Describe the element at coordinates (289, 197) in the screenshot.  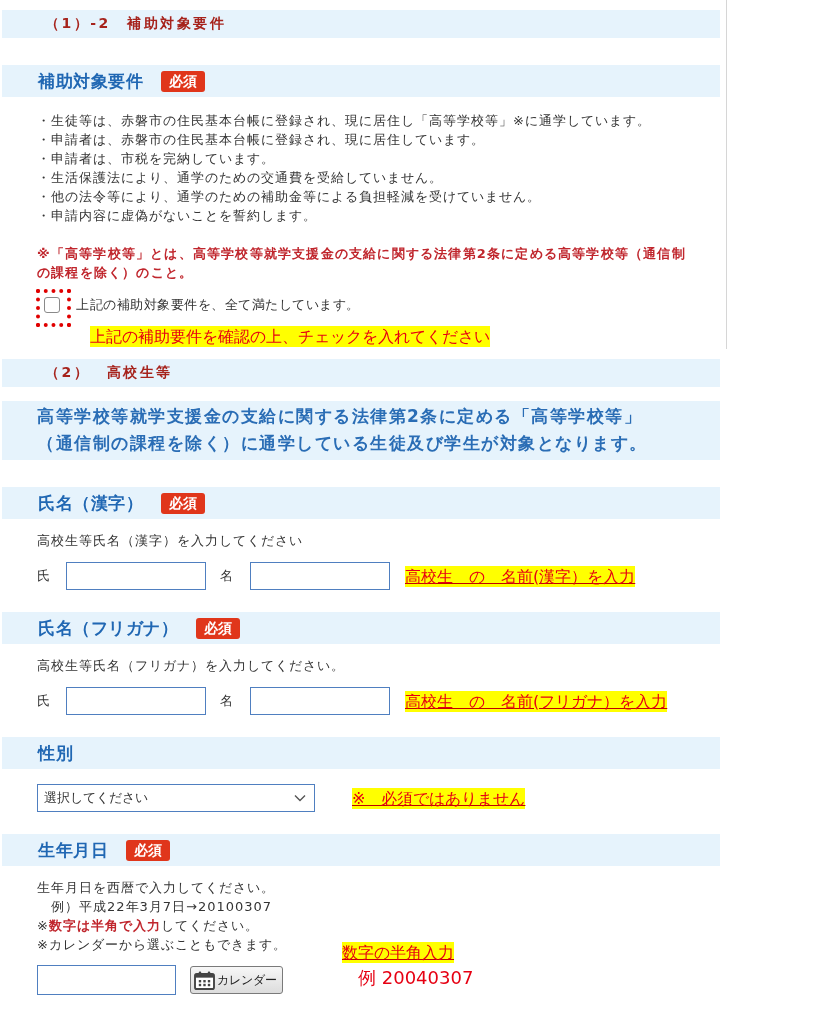
I see `requirement-item: ・他の法令等により、通学のための補助金等による負担軽減を受けていません。` at that location.